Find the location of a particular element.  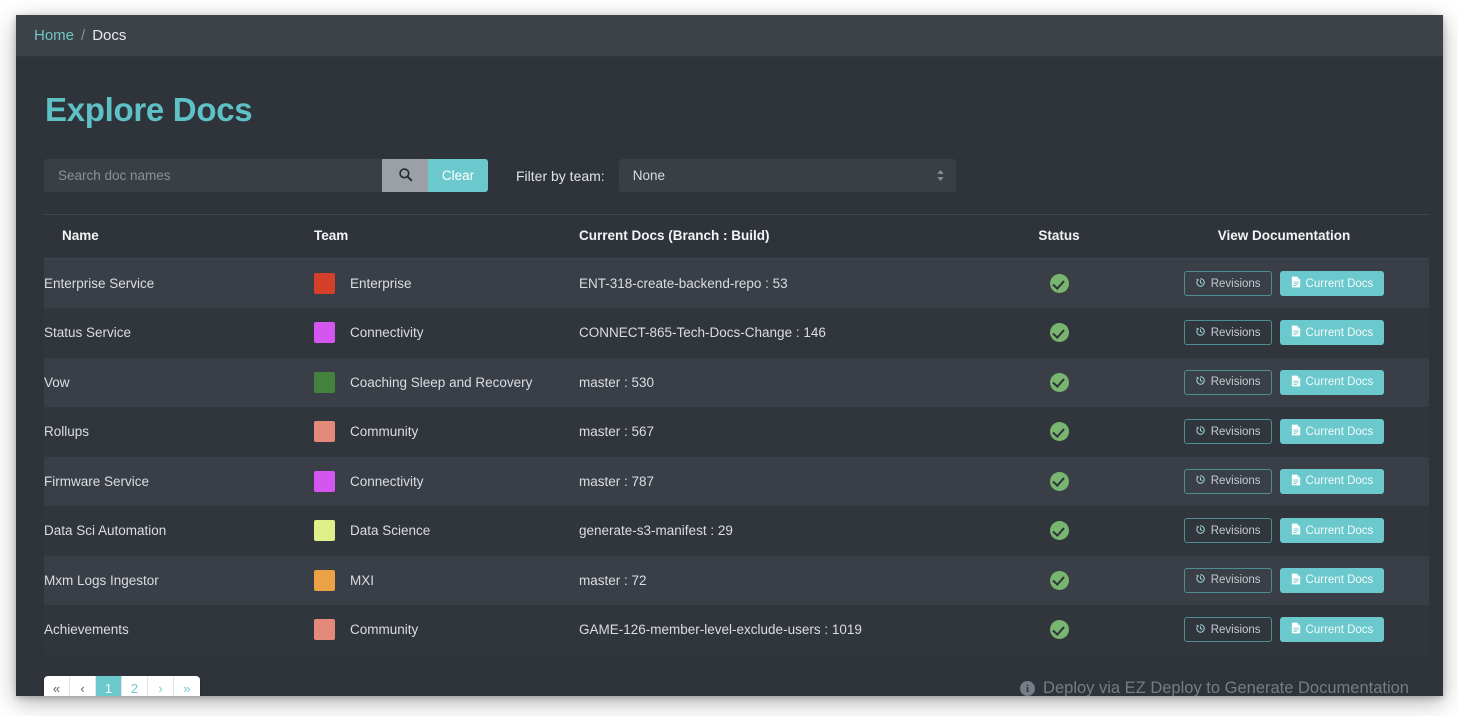

pagination-last: » is located at coordinates (187, 685).